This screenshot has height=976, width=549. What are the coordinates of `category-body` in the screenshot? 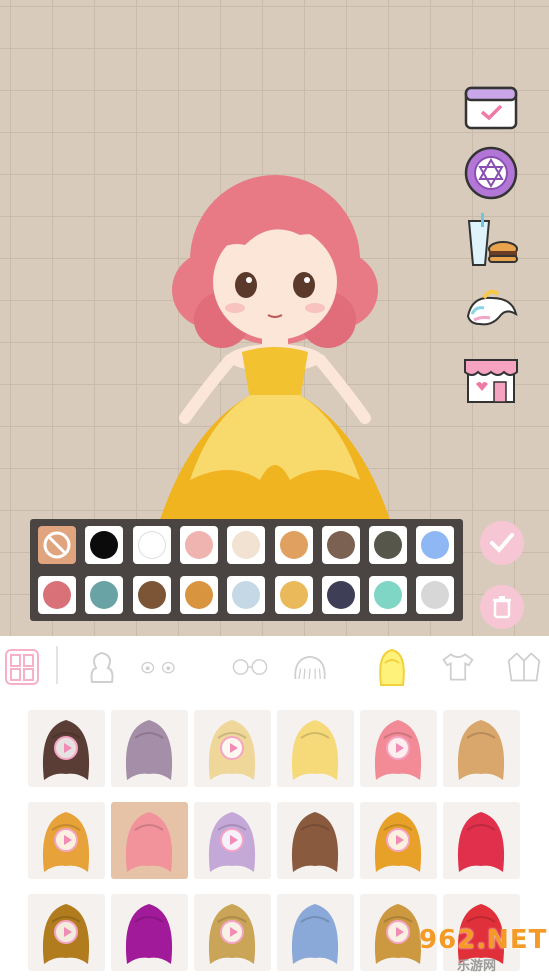 It's located at (102, 667).